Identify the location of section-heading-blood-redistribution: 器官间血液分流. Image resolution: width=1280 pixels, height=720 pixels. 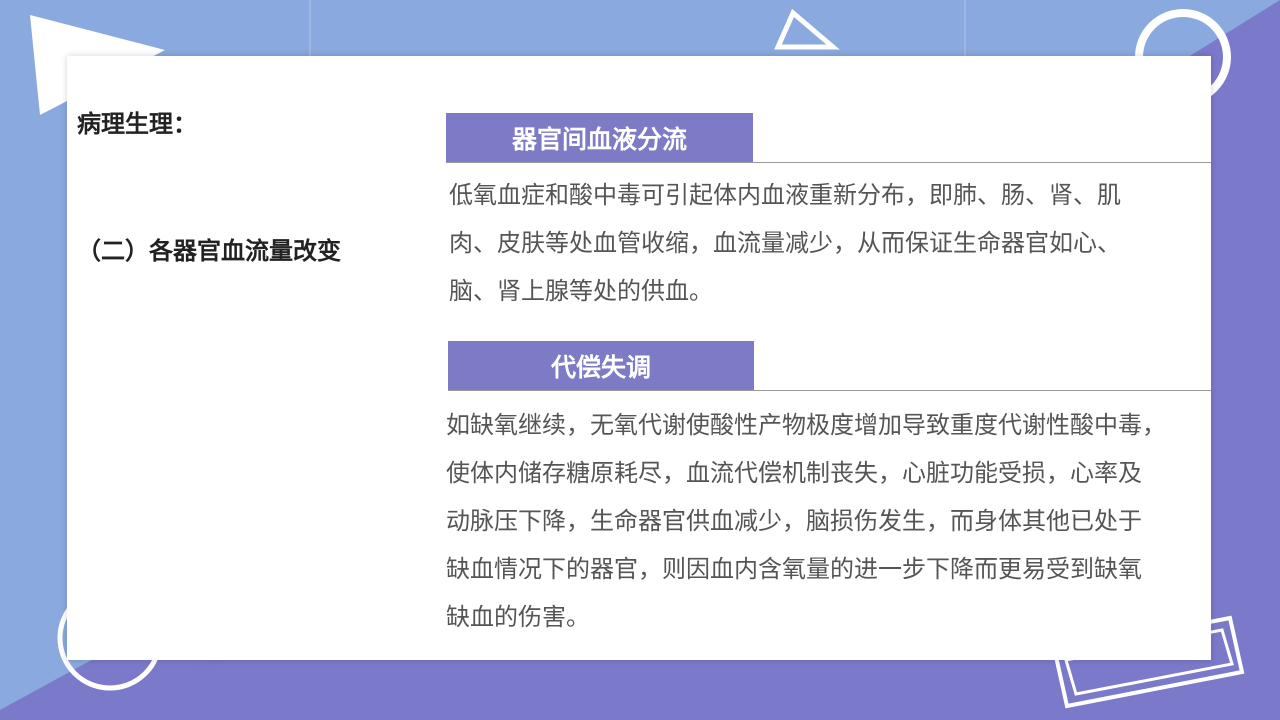
(599, 138).